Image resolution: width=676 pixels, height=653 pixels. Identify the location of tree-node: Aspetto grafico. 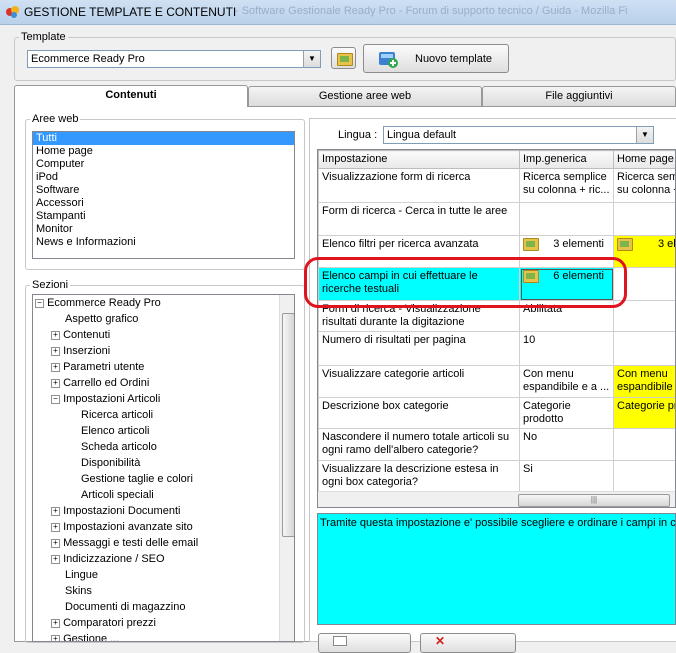
(101, 319).